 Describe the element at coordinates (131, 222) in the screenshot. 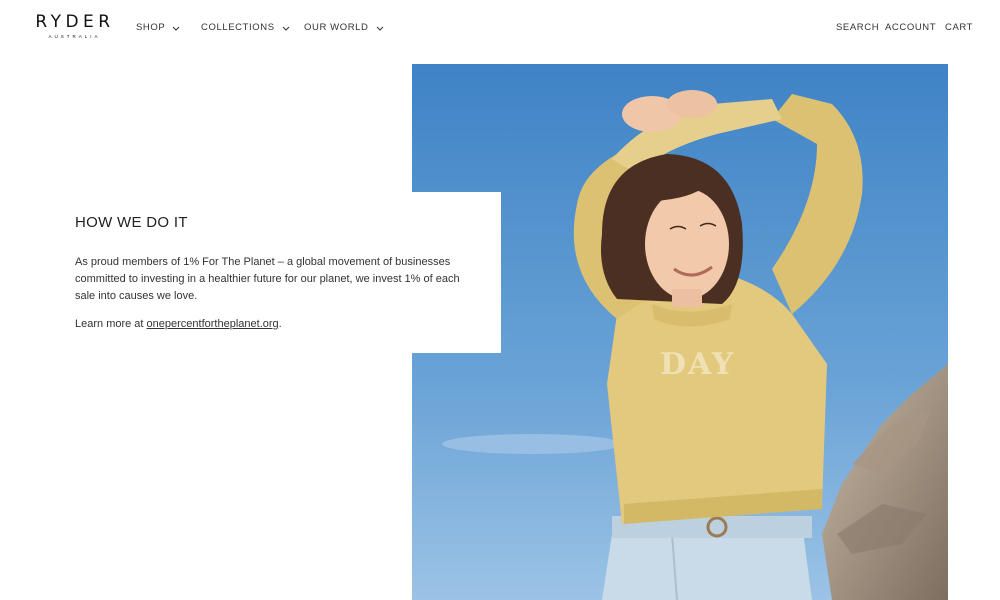

I see `section-title: HOW WE DO IT` at that location.